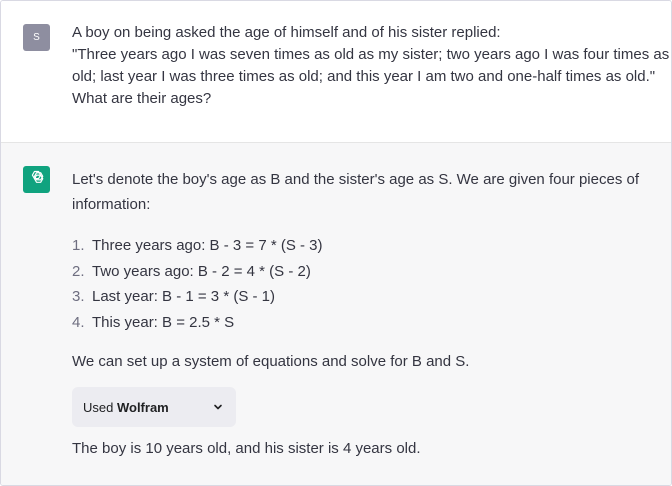 The width and height of the screenshot is (672, 486). Describe the element at coordinates (78, 245) in the screenshot. I see `list-number: 1.` at that location.